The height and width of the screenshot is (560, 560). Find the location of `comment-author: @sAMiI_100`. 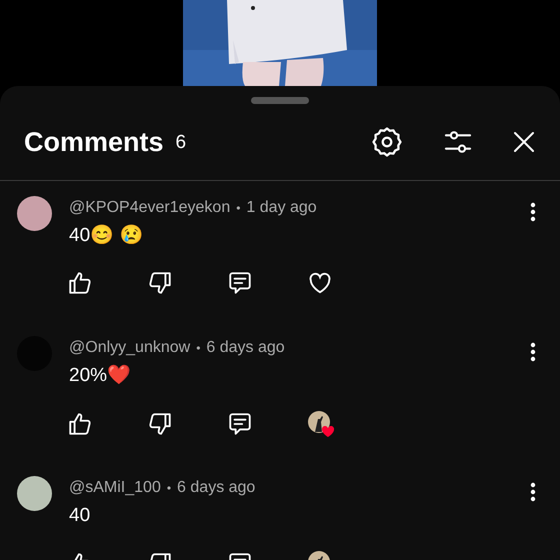

comment-author: @sAMiI_100 is located at coordinates (115, 488).